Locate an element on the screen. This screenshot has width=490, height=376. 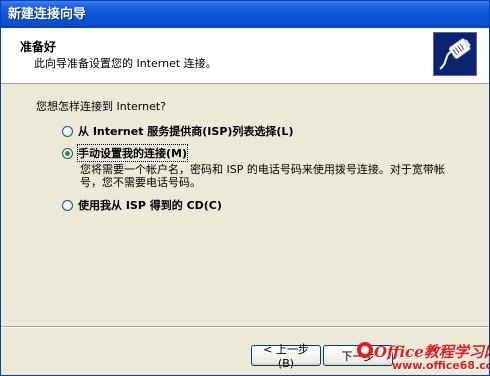
watermark-logo-icon is located at coordinates (365, 350).